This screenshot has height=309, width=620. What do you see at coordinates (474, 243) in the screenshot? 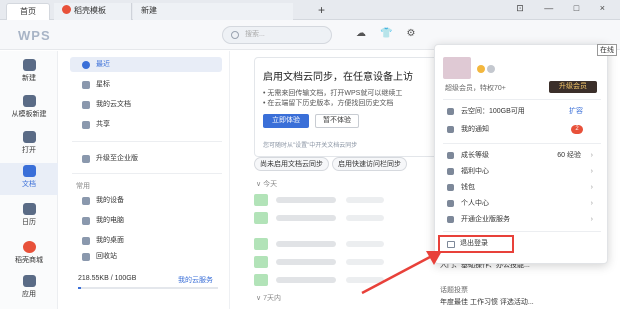
I see `logout-label: 退出登录` at bounding box center [474, 243].